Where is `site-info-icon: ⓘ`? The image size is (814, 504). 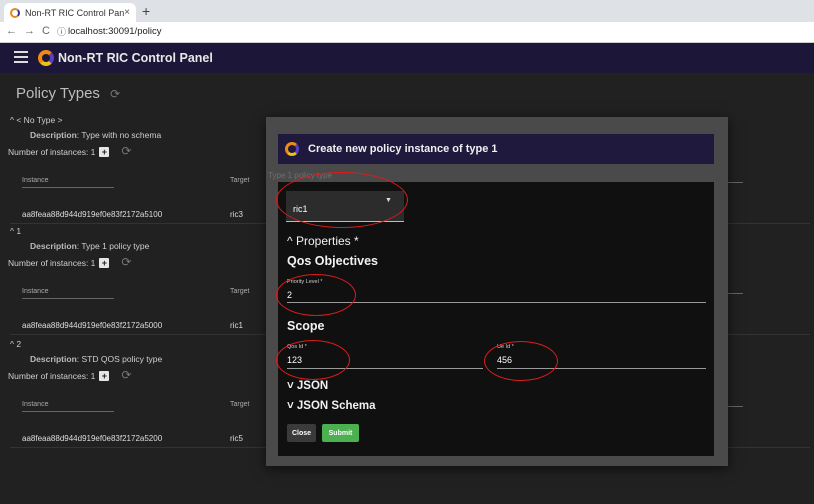
site-info-icon: ⓘ is located at coordinates (61, 31).